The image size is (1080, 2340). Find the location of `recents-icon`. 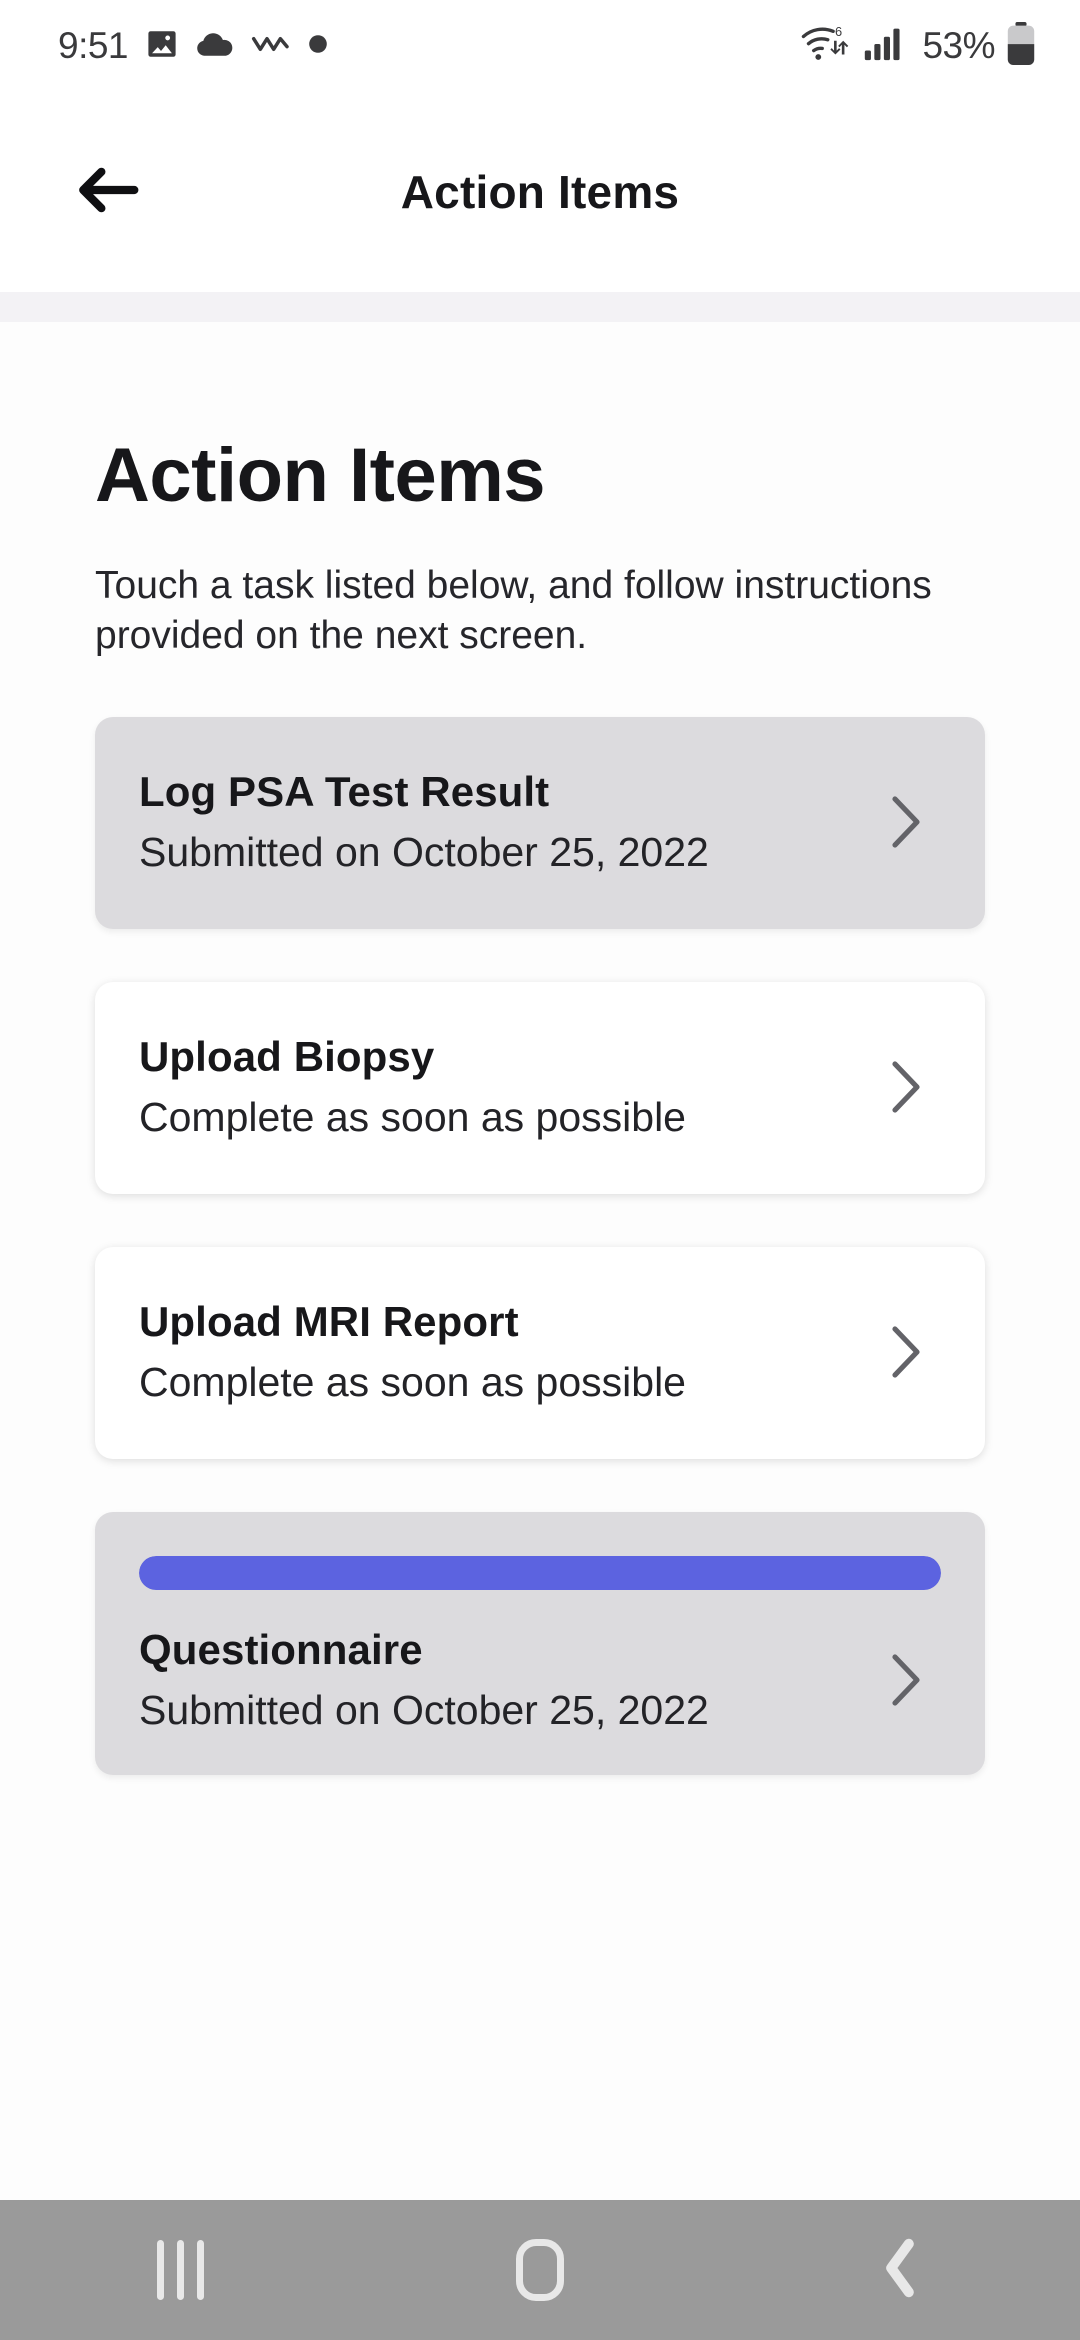

recents-icon is located at coordinates (180, 2270).